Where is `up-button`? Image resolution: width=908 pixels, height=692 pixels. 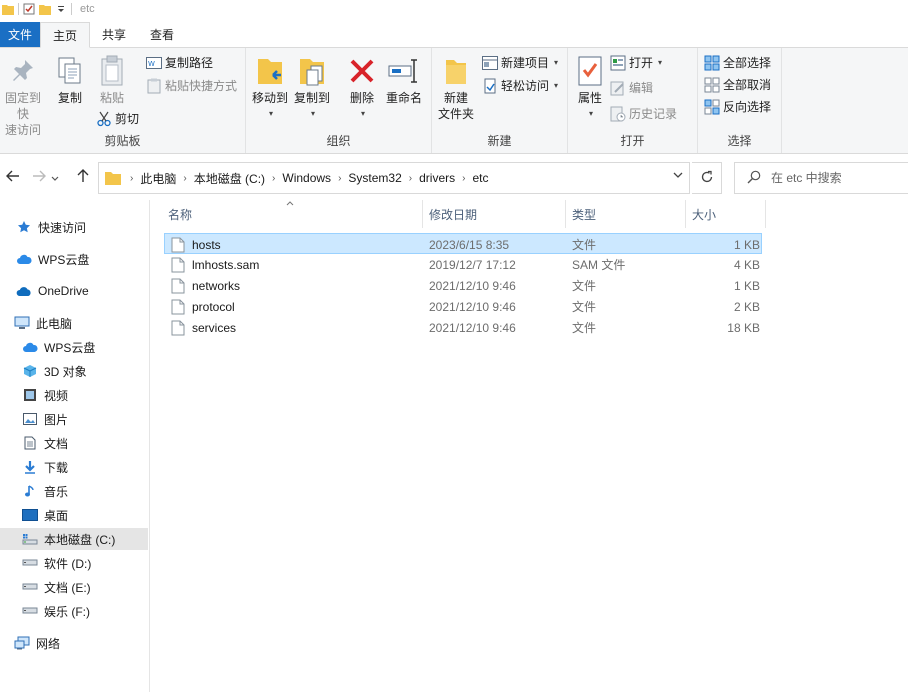 up-button is located at coordinates (83, 177).